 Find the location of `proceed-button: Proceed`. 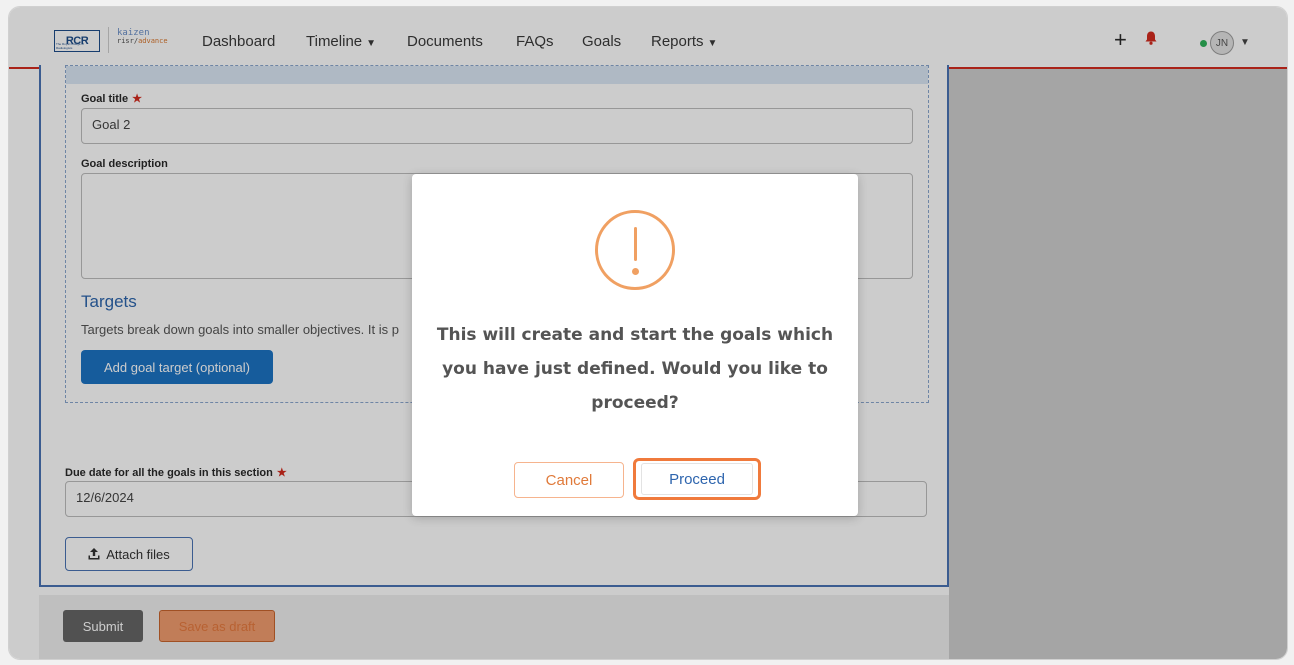

proceed-button: Proceed is located at coordinates (697, 479).